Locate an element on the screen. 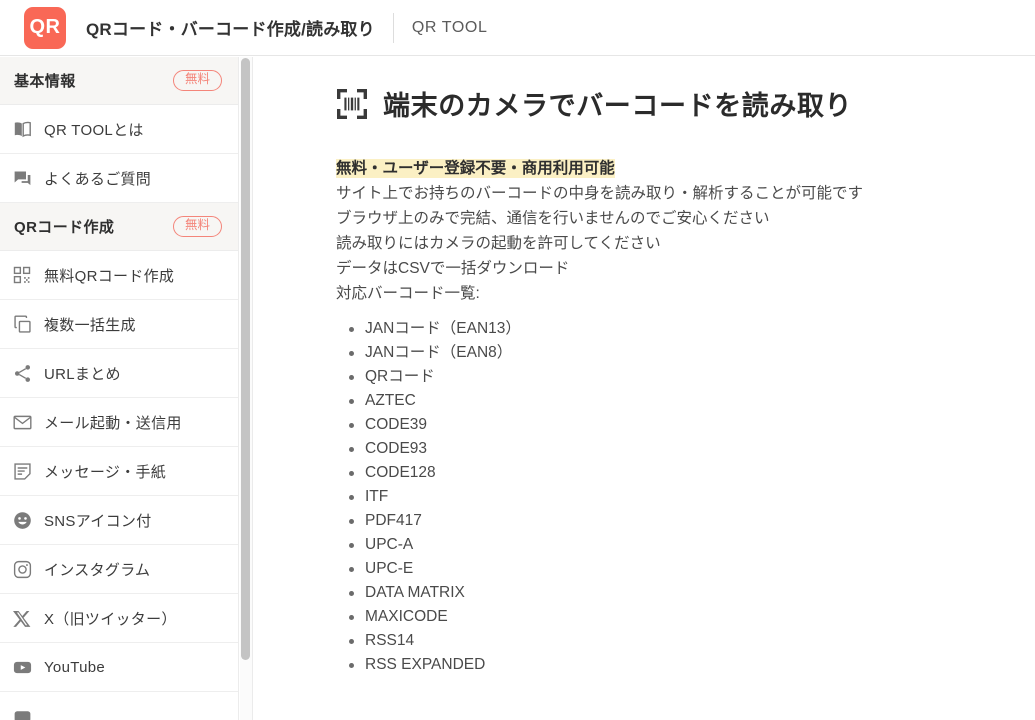 This screenshot has height=720, width=1035. list-item: DATA MATRIX is located at coordinates (692, 593).